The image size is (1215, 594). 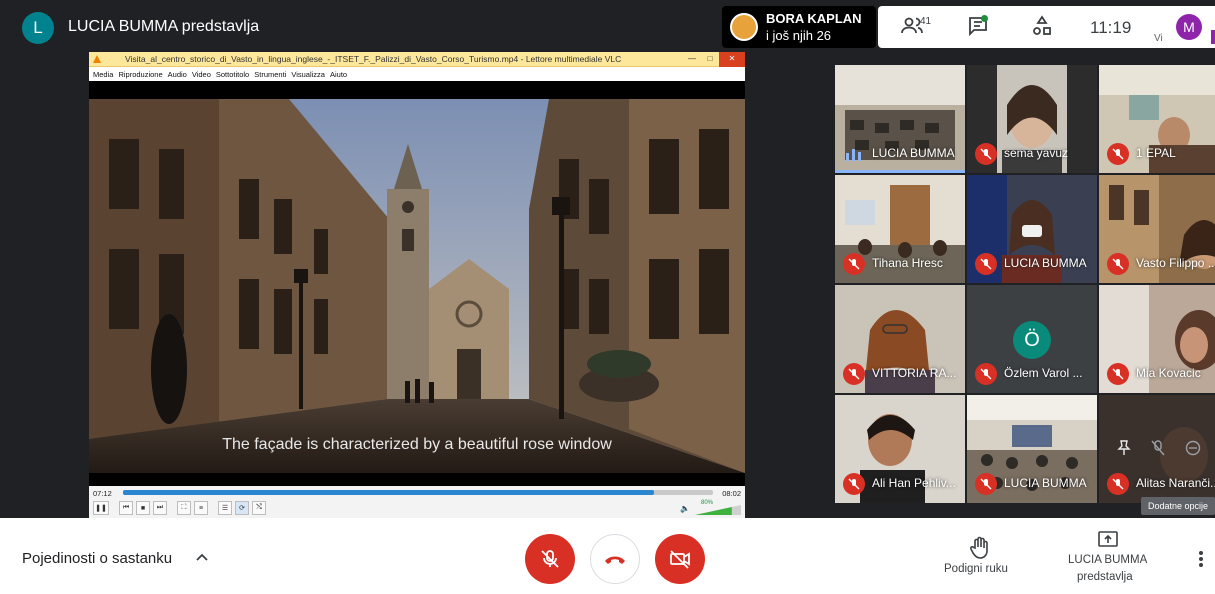 I want to click on menu-subtitle: Sottotitolo, so click(x=235, y=74).